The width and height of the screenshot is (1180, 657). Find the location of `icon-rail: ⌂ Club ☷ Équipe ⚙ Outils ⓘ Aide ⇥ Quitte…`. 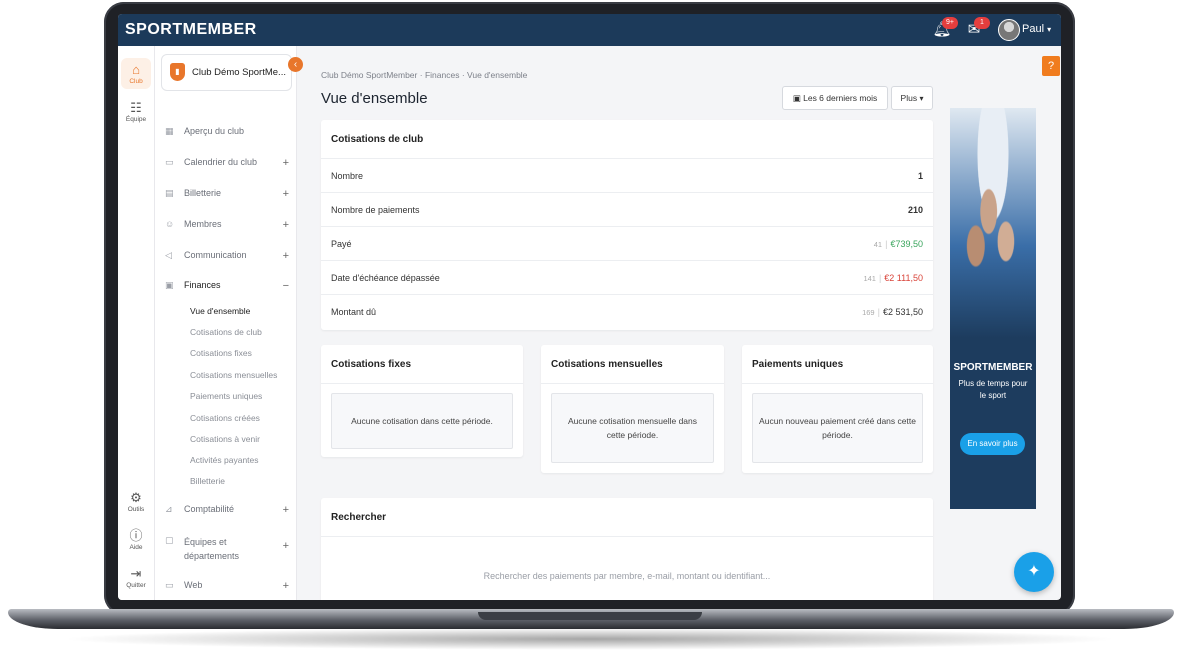

icon-rail: ⌂ Club ☷ Équipe ⚙ Outils ⓘ Aide ⇥ Quitte… is located at coordinates (136, 323).